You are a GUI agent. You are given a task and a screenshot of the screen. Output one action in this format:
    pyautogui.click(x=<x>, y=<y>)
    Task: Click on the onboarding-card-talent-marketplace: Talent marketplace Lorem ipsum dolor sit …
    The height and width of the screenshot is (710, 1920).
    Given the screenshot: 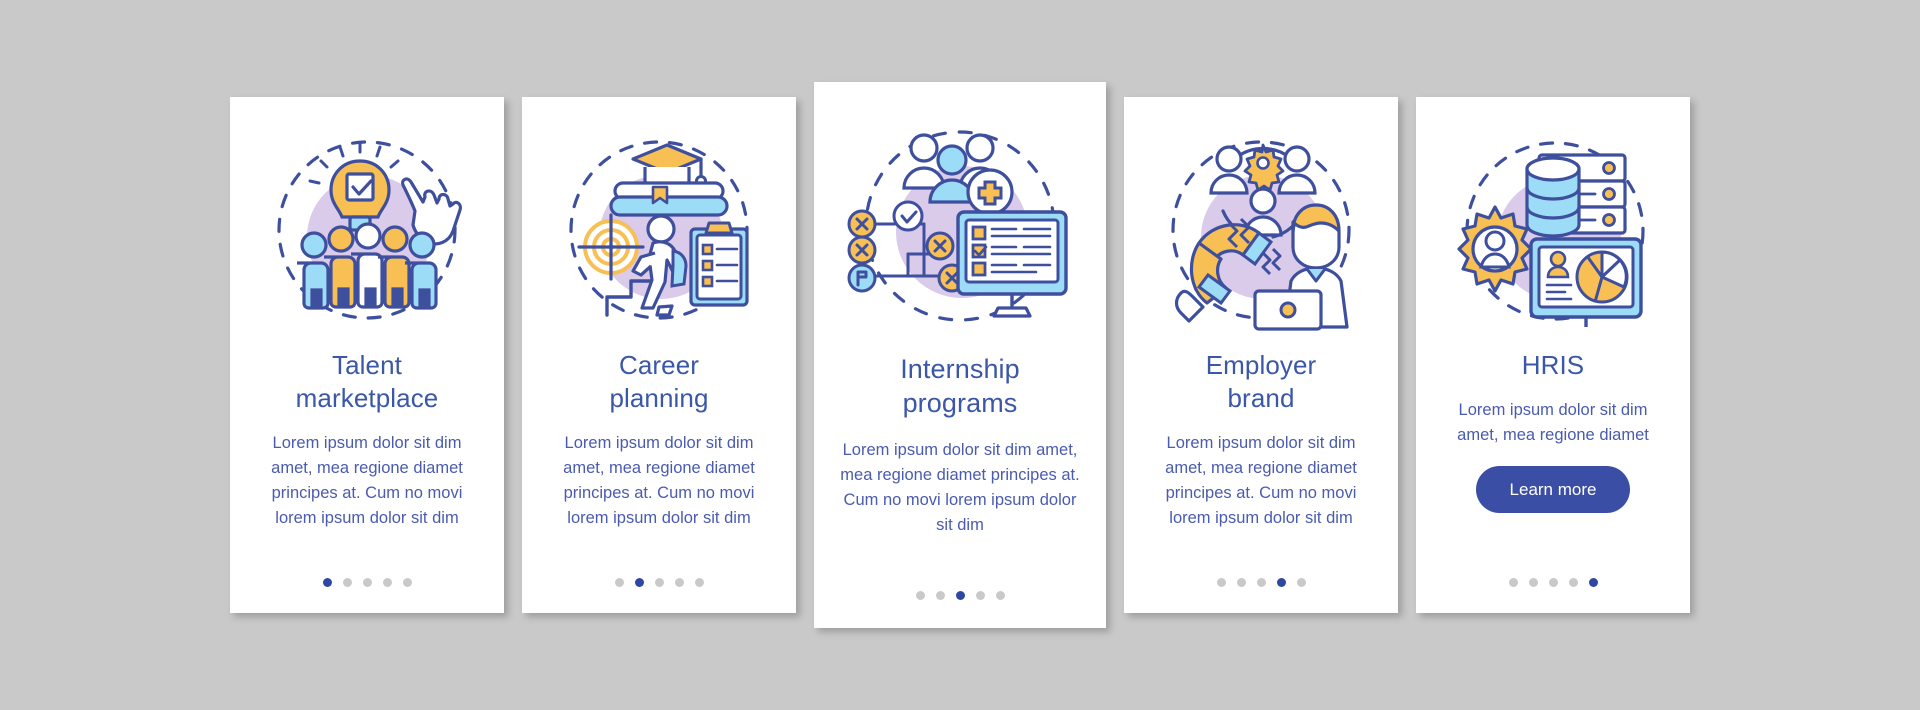 What is the action you would take?
    pyautogui.click(x=367, y=355)
    